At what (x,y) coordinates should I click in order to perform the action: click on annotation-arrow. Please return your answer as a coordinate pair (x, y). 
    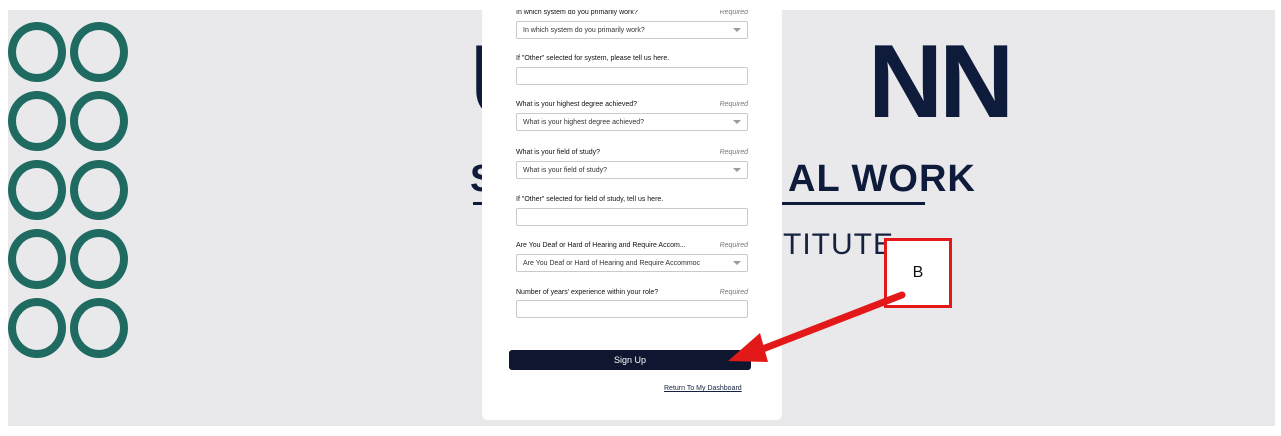
    Looking at the image, I should click on (817, 326).